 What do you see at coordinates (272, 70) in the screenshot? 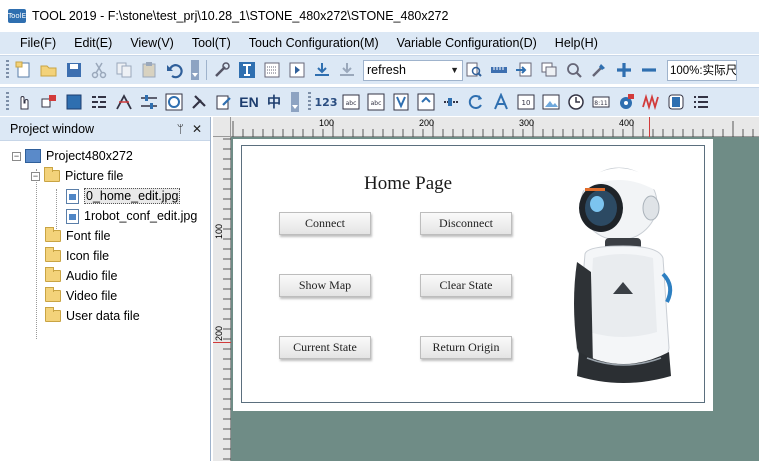
I see `keyboard-icon` at bounding box center [272, 70].